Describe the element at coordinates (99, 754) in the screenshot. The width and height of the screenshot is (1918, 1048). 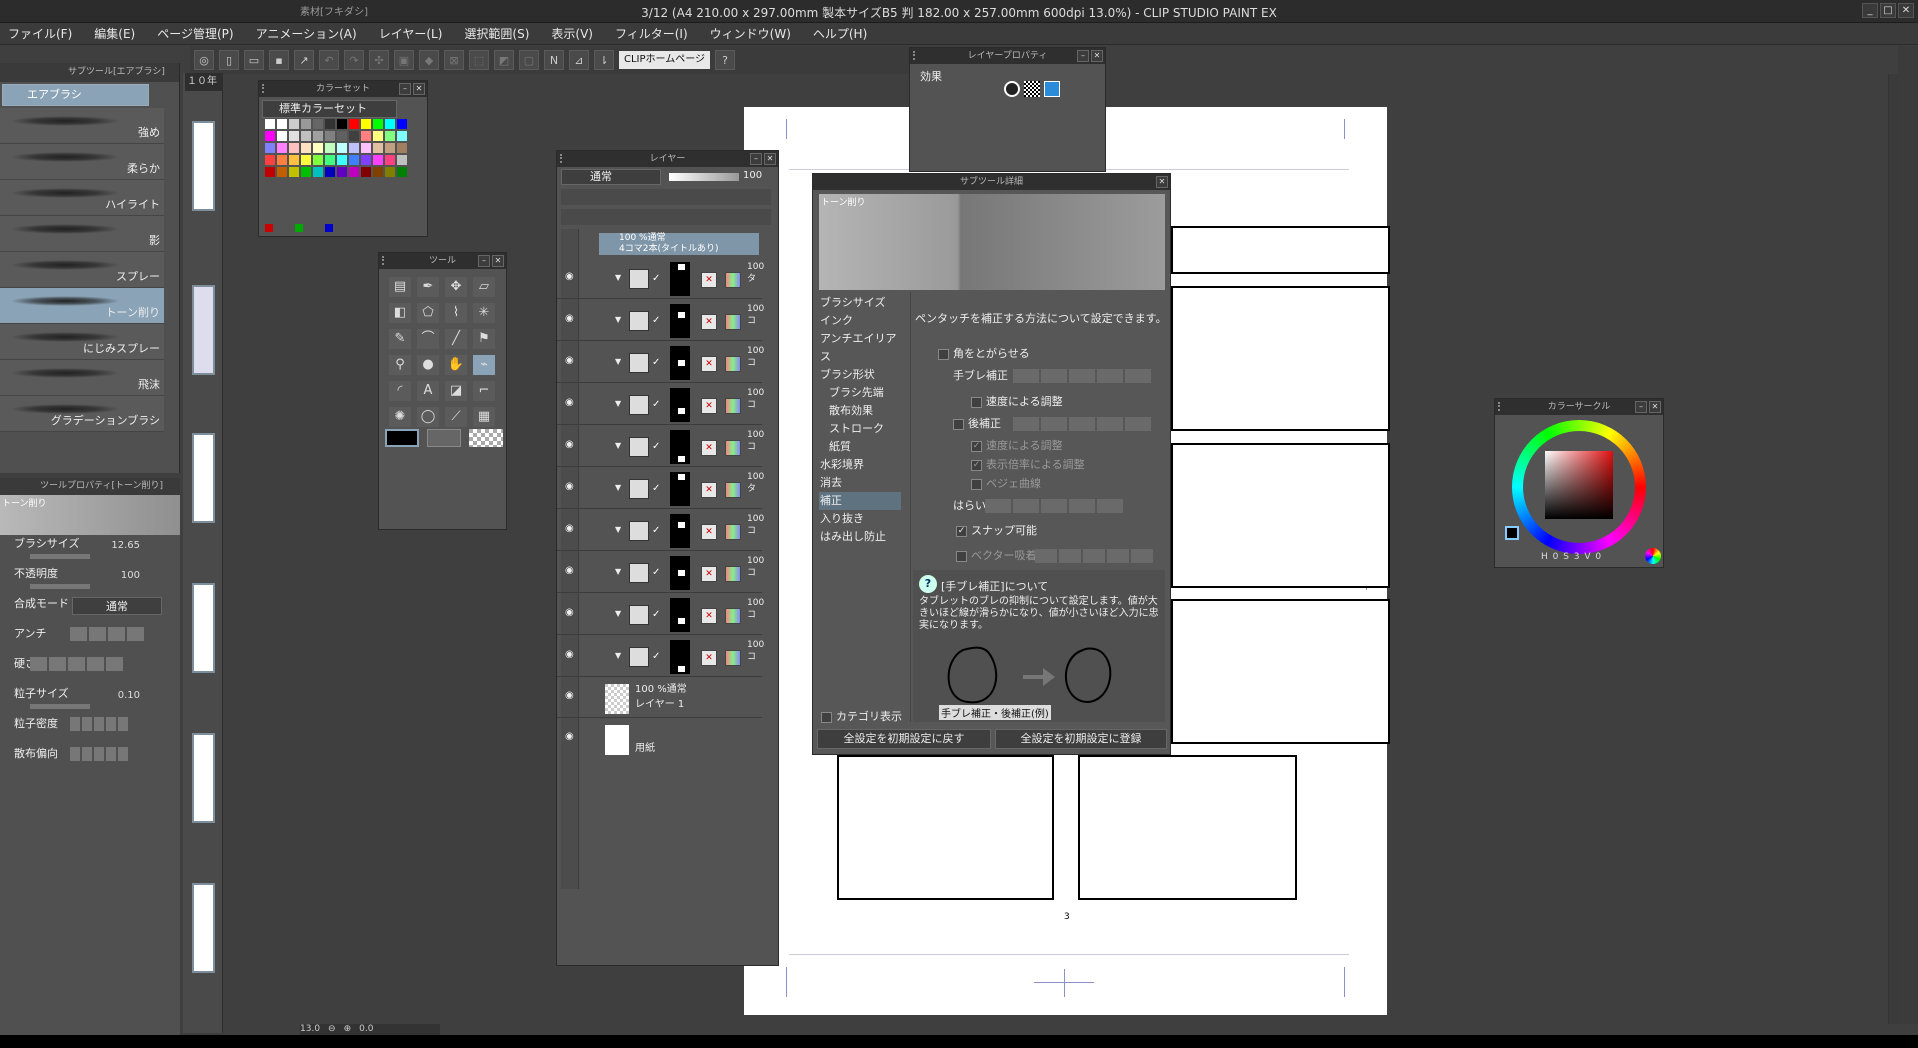
I see `scatter-options` at that location.